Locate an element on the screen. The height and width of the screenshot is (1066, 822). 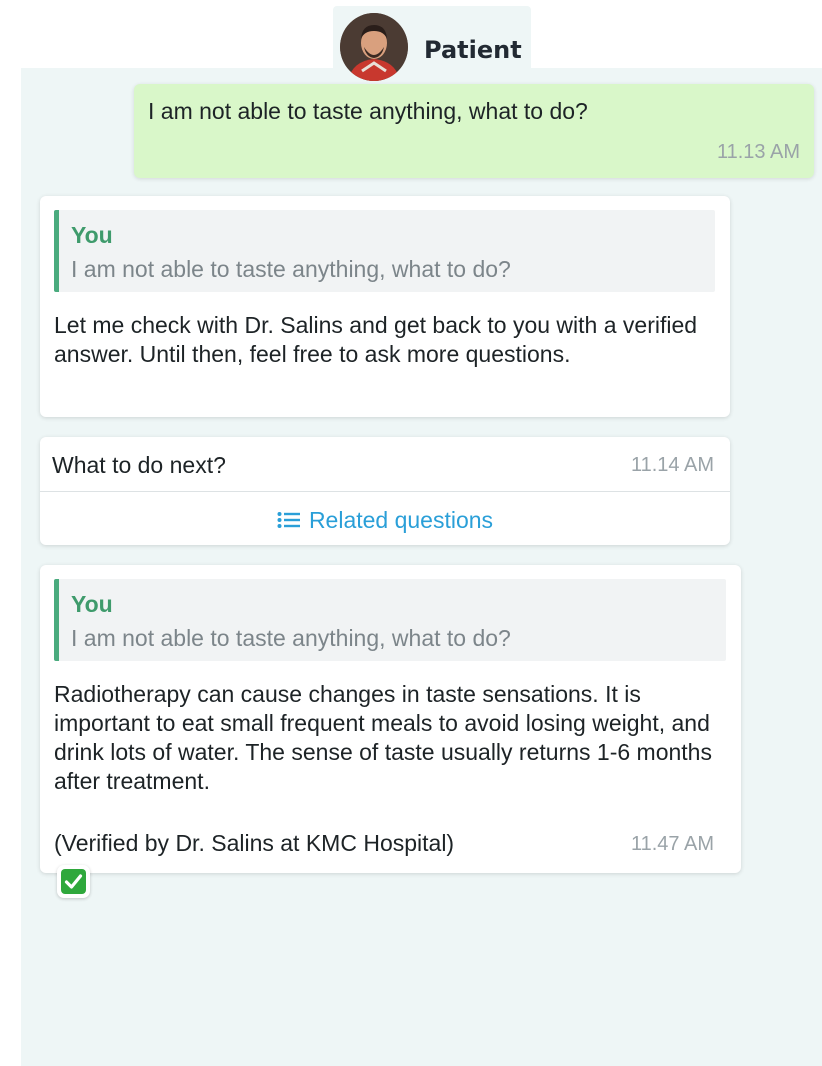
divider is located at coordinates (385, 491).